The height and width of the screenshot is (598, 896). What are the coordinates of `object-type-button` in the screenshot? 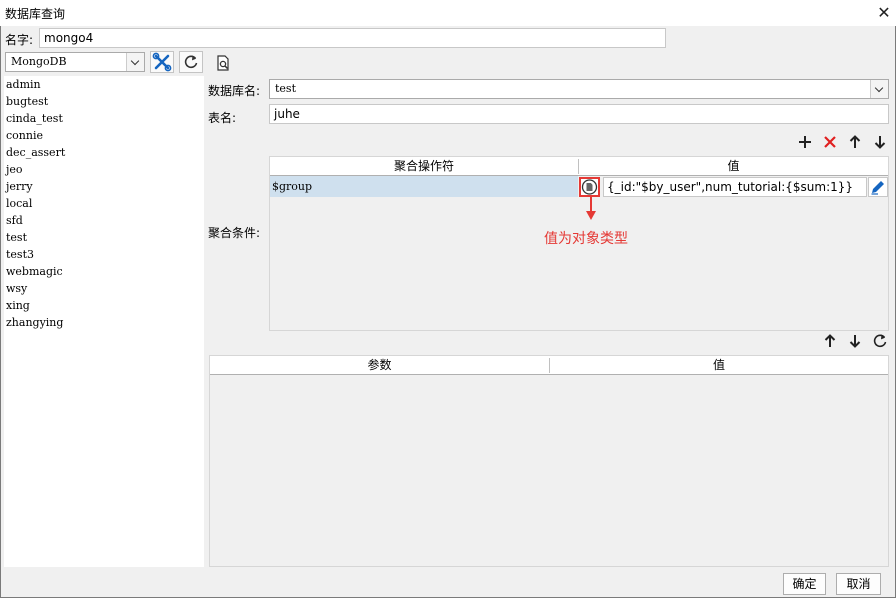 It's located at (589, 187).